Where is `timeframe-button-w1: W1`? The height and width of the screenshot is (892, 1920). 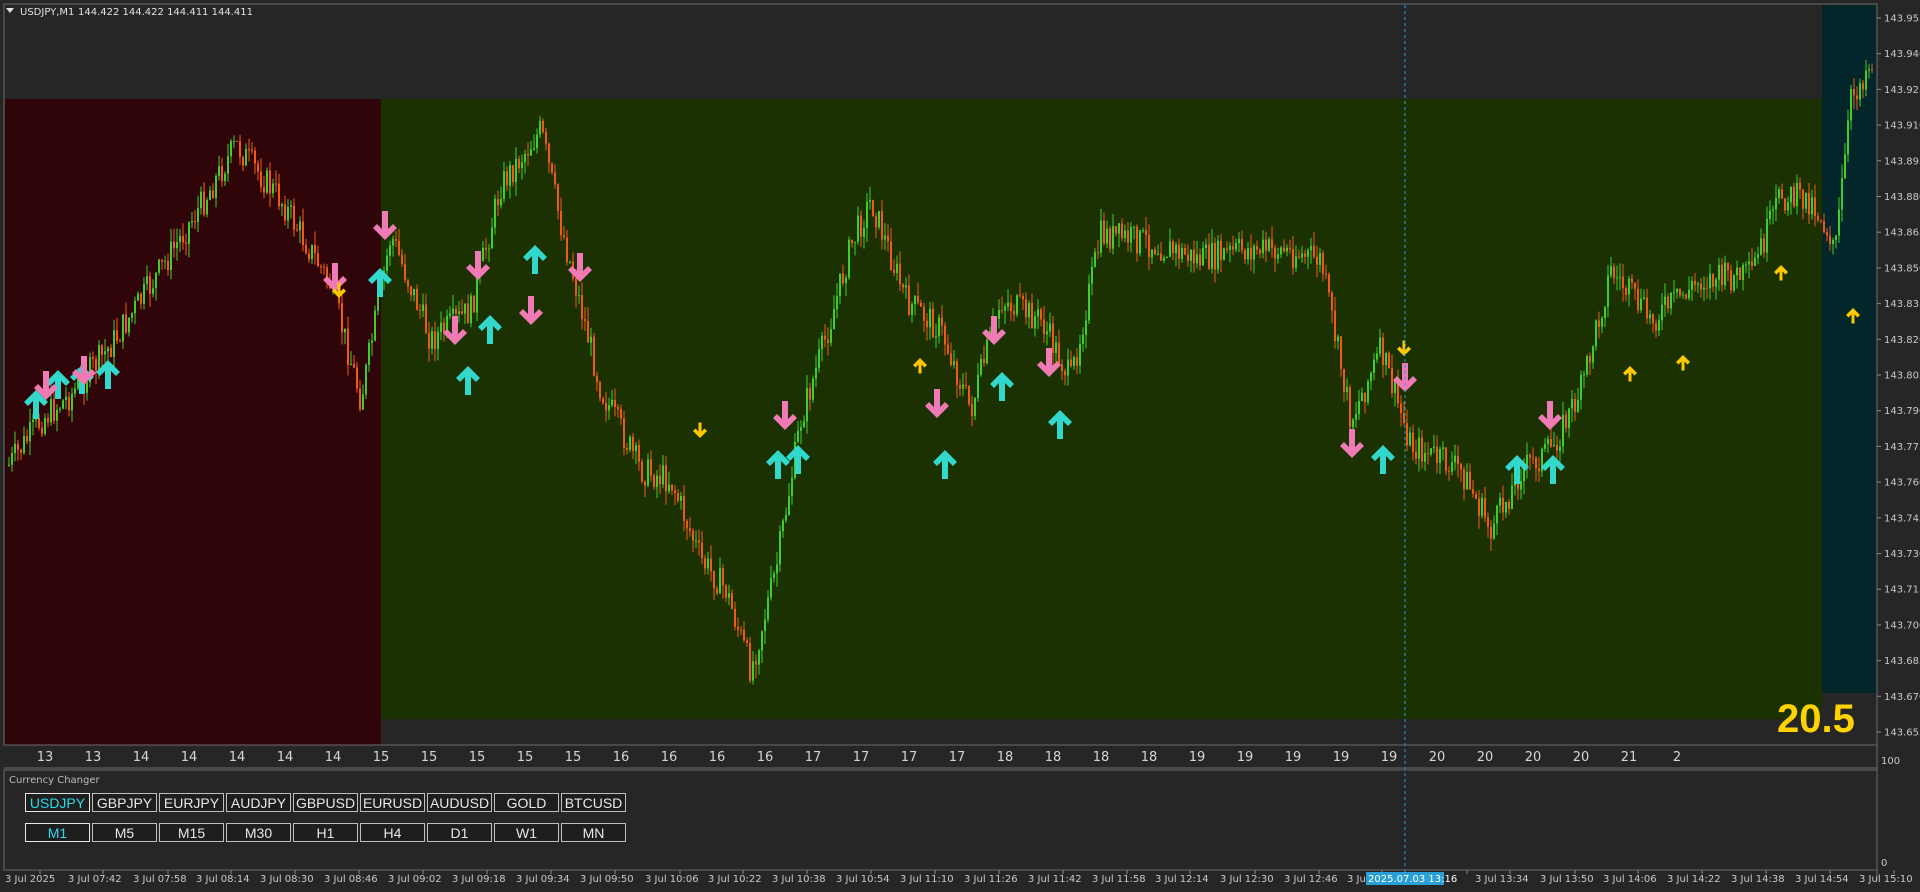
timeframe-button-w1: W1 is located at coordinates (526, 832).